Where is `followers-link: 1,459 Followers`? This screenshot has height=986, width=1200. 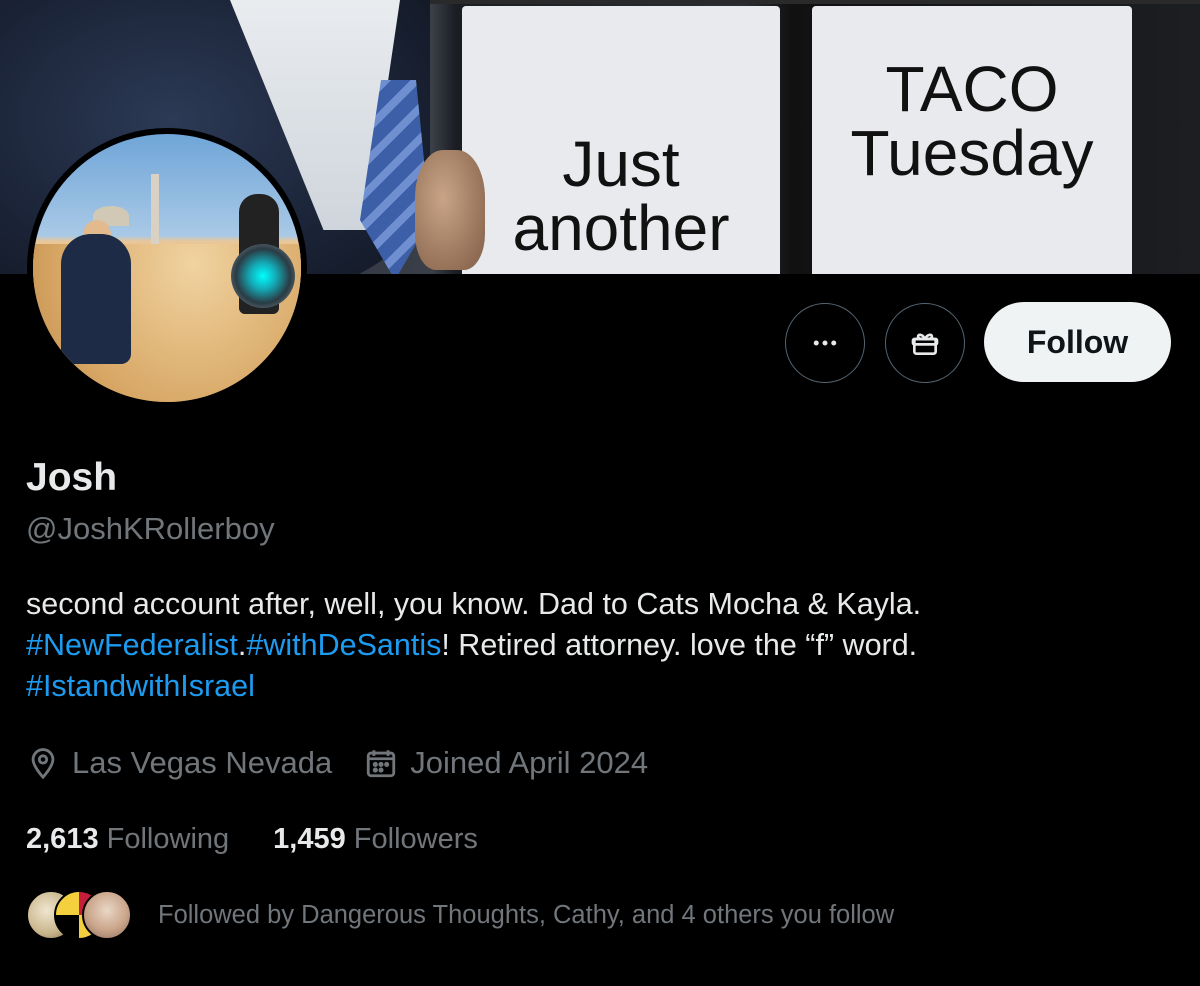
followers-link: 1,459 Followers is located at coordinates (375, 839).